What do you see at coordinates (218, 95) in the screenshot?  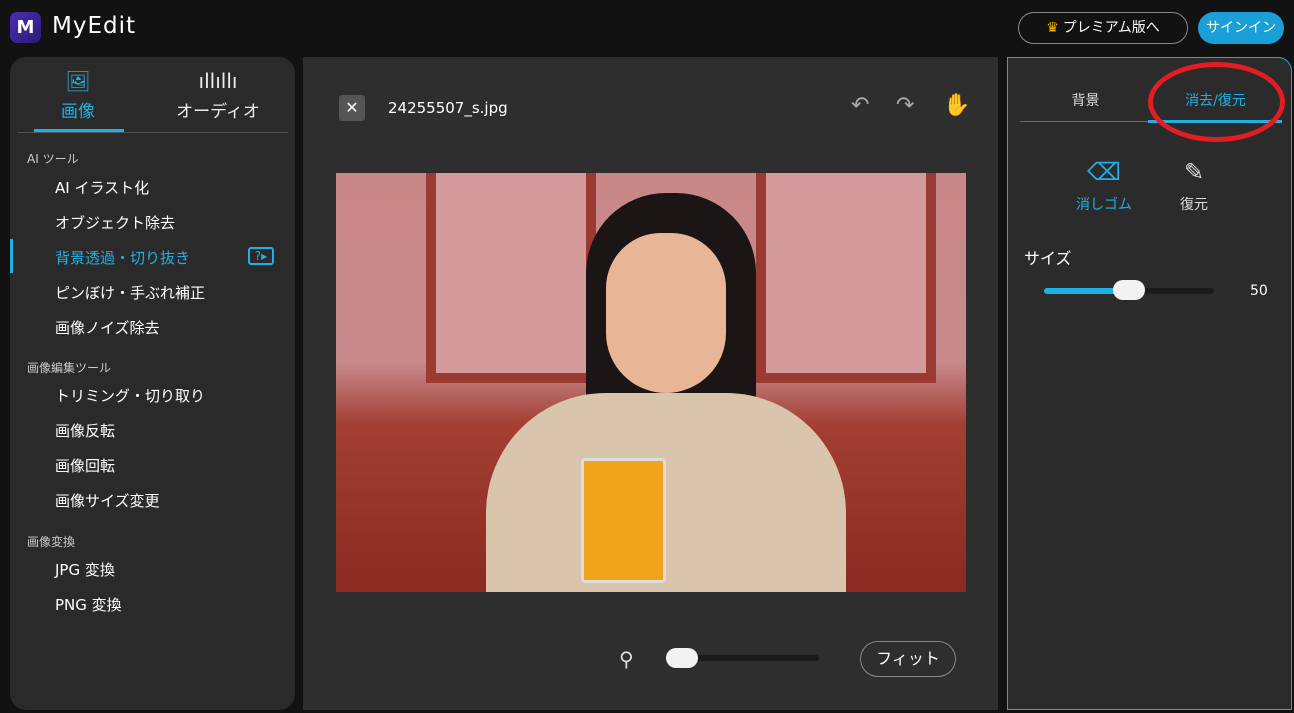 I see `tab-audio: ıllıllı オーディオ` at bounding box center [218, 95].